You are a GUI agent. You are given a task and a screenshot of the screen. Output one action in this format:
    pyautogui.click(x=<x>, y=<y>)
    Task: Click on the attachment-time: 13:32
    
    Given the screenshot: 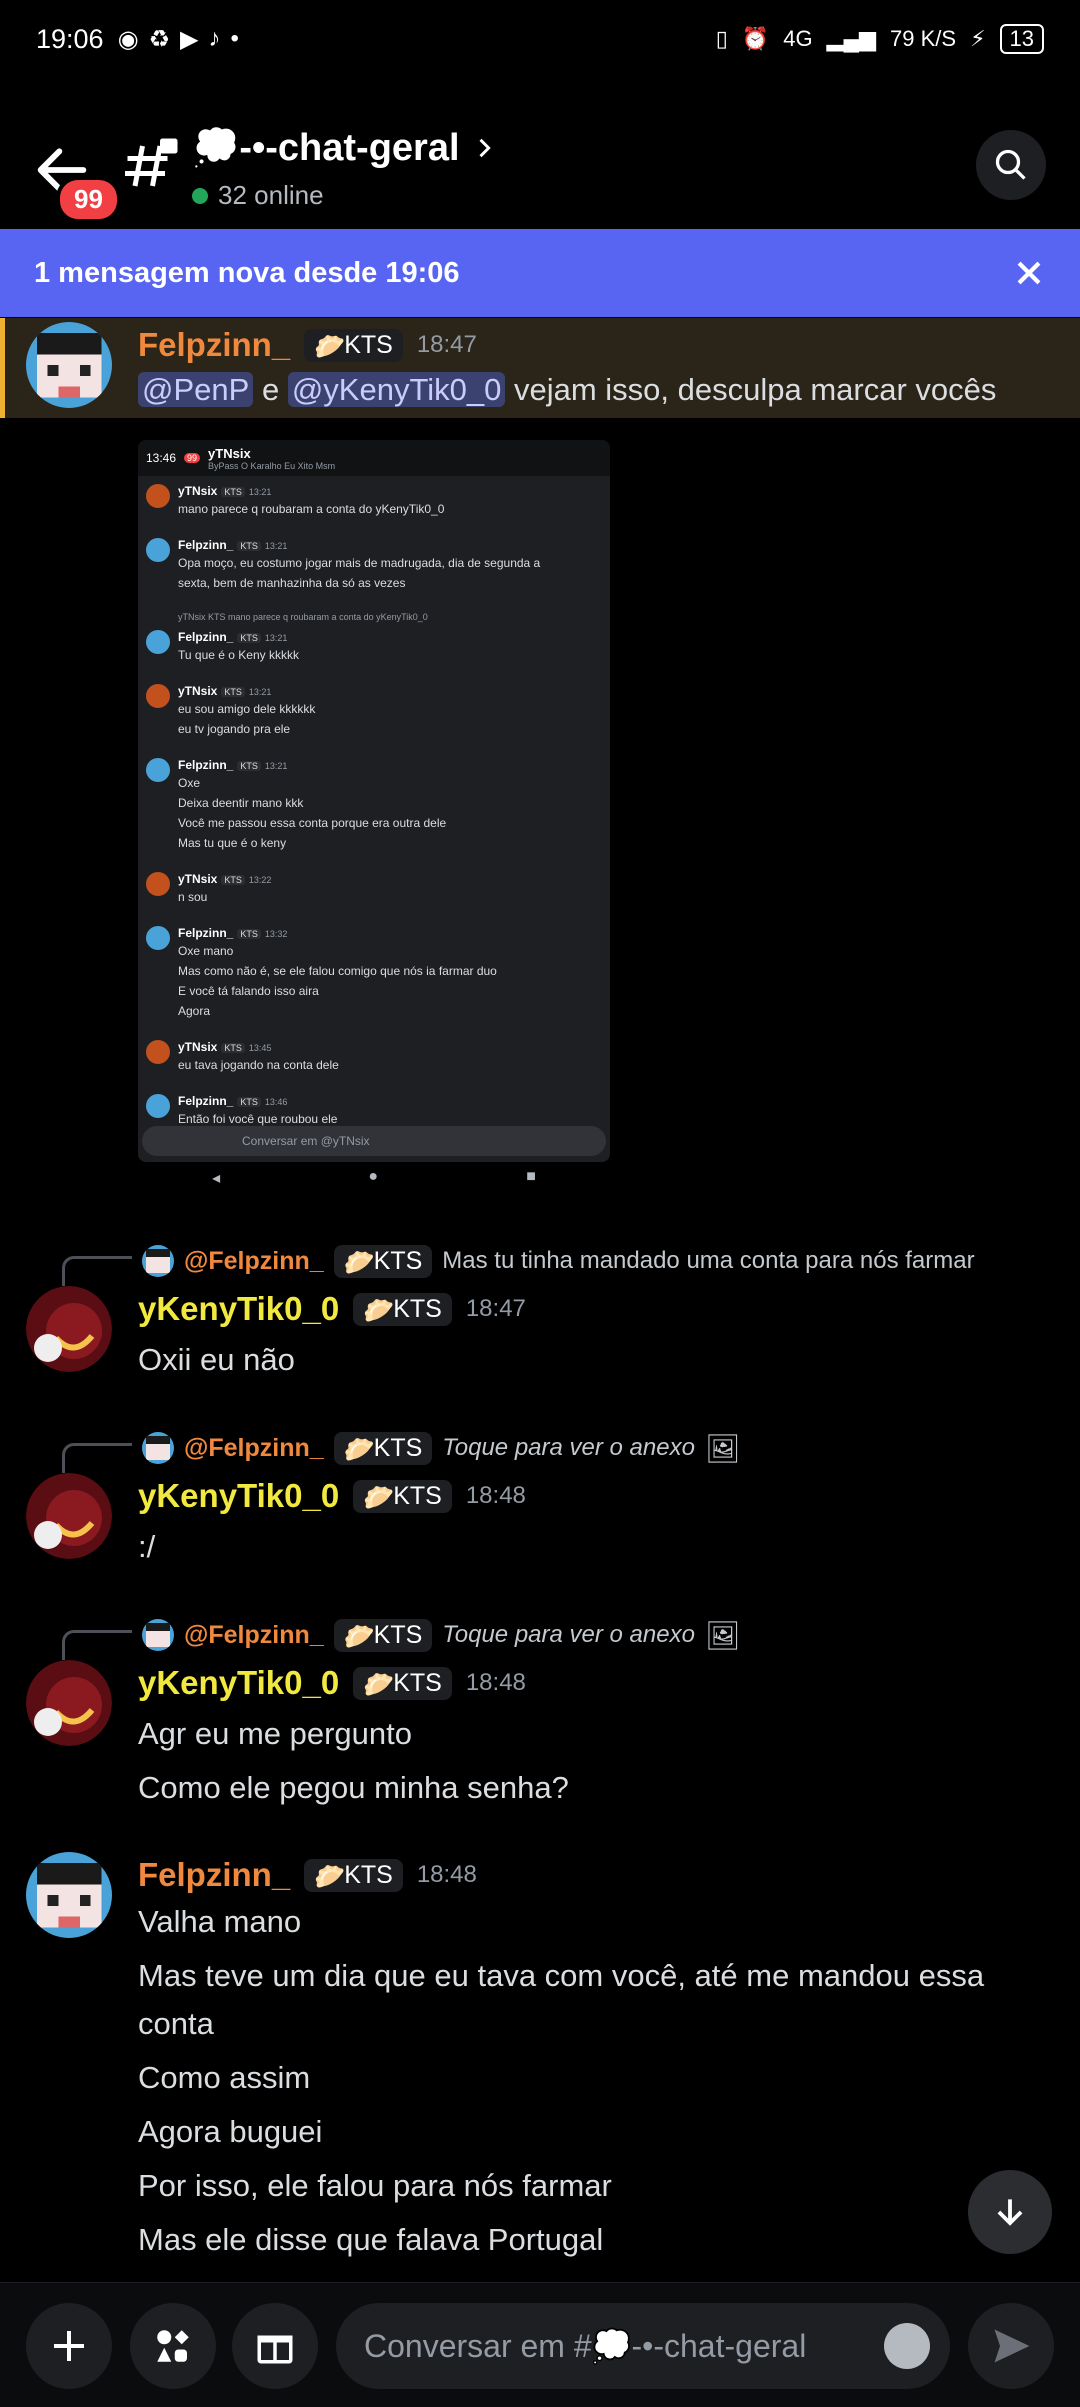 What is the action you would take?
    pyautogui.click(x=276, y=934)
    